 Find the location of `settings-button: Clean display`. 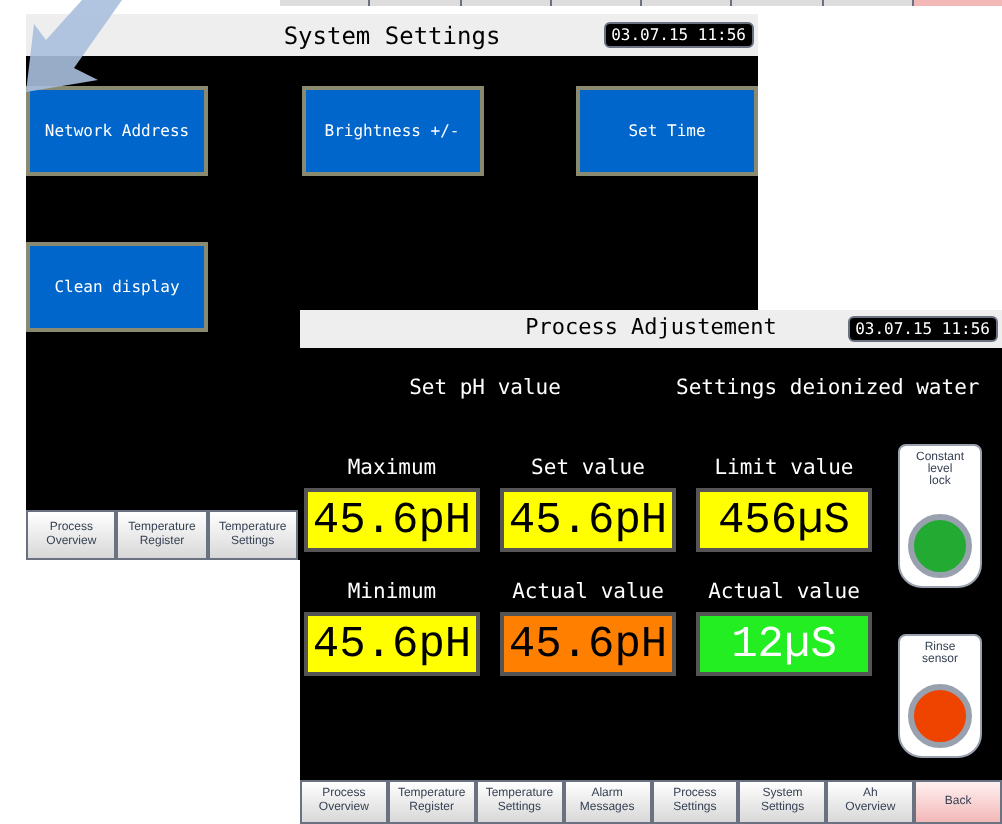

settings-button: Clean display is located at coordinates (117, 287).